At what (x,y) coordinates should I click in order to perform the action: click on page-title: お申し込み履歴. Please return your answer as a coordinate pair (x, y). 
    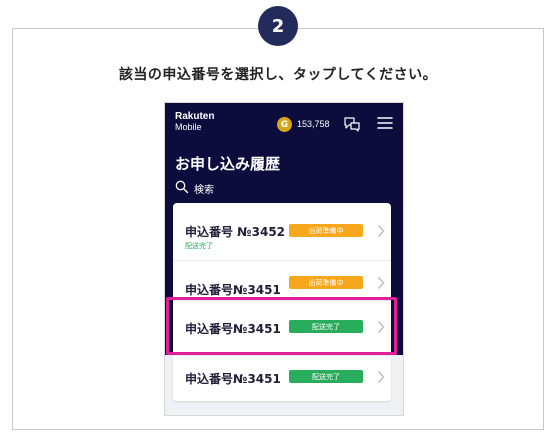
    Looking at the image, I should click on (228, 164).